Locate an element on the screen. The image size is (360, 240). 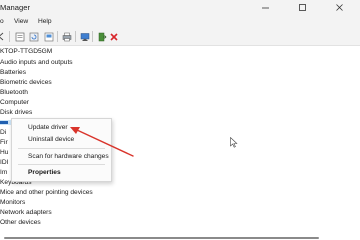
annotation-arrow is located at coordinates (102, 142).